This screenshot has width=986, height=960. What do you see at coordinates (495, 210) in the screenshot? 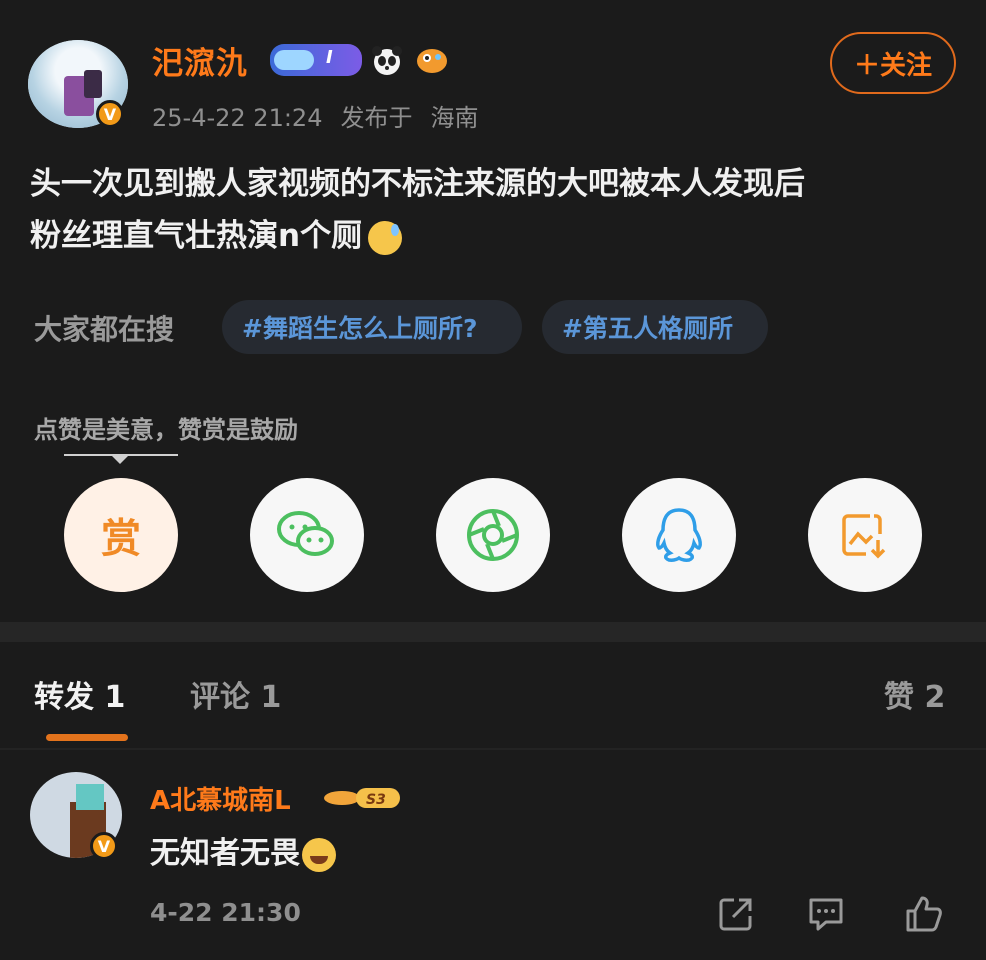
I see `post-body: 头一次见到搬人家视频的不标注来源的大吧被本人发现后 粉丝理直气壮热演n个厕` at bounding box center [495, 210].